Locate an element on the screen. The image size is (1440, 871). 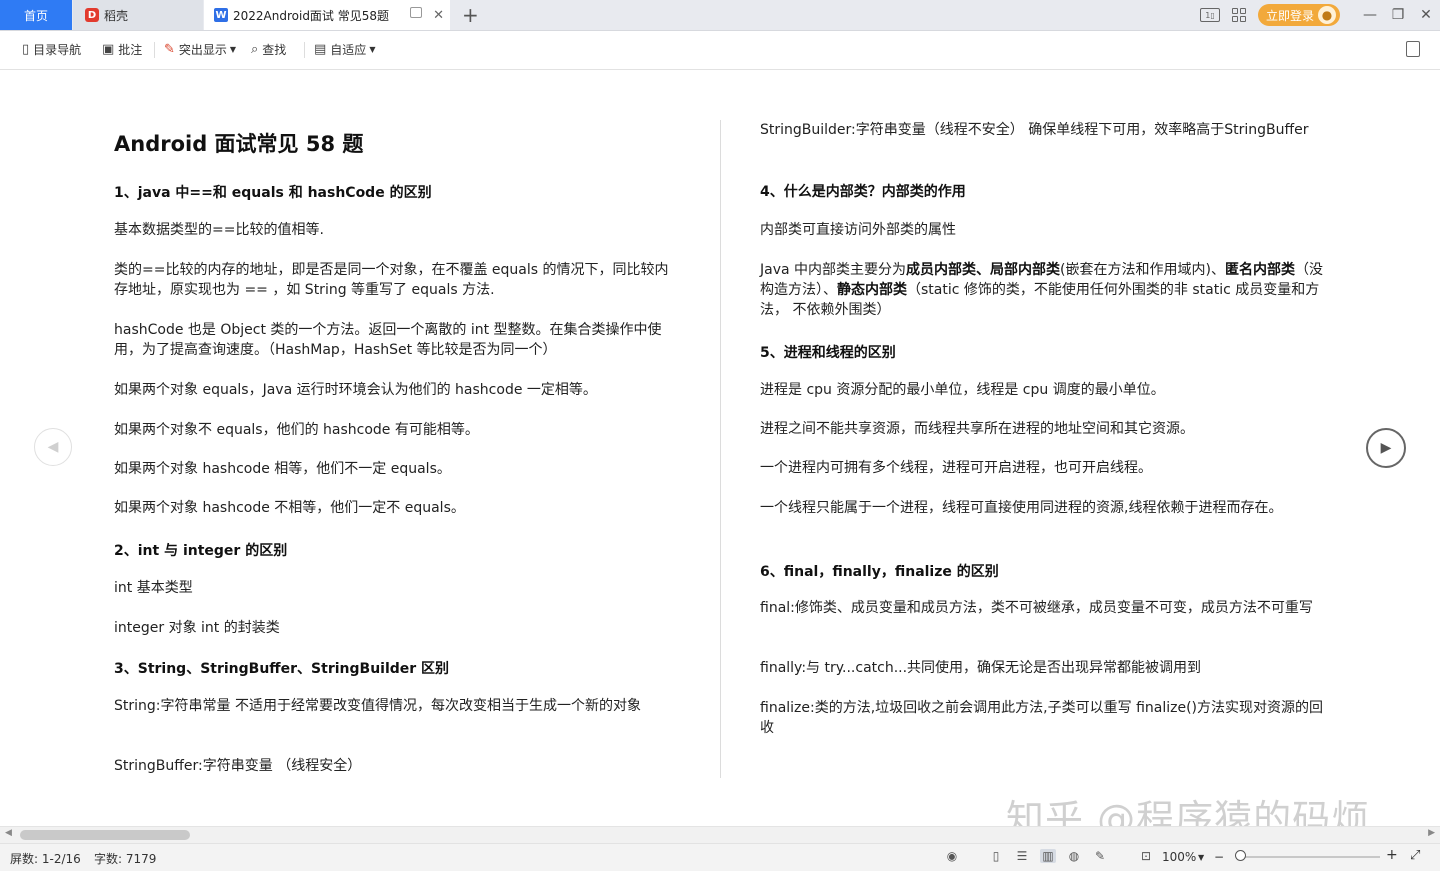
paragraph: 进程之间不能共享资源，而线程共享所在进程的地址空间和其它资源。 is located at coordinates (977, 429).